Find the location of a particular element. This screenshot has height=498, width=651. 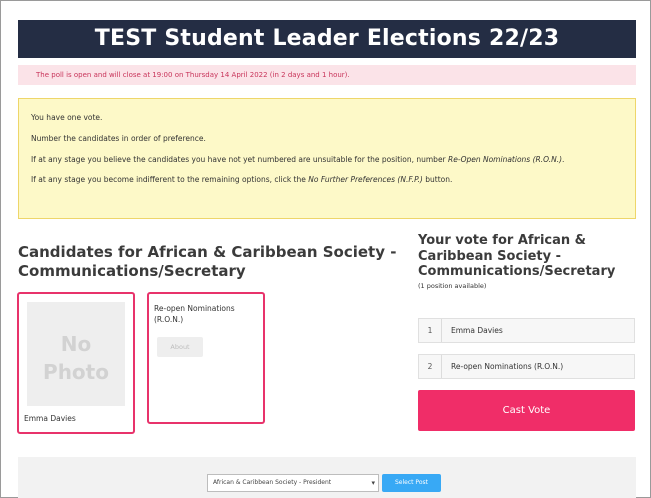

candidate-card-emma-davies: No Photo Emma Davies is located at coordinates (76, 363).